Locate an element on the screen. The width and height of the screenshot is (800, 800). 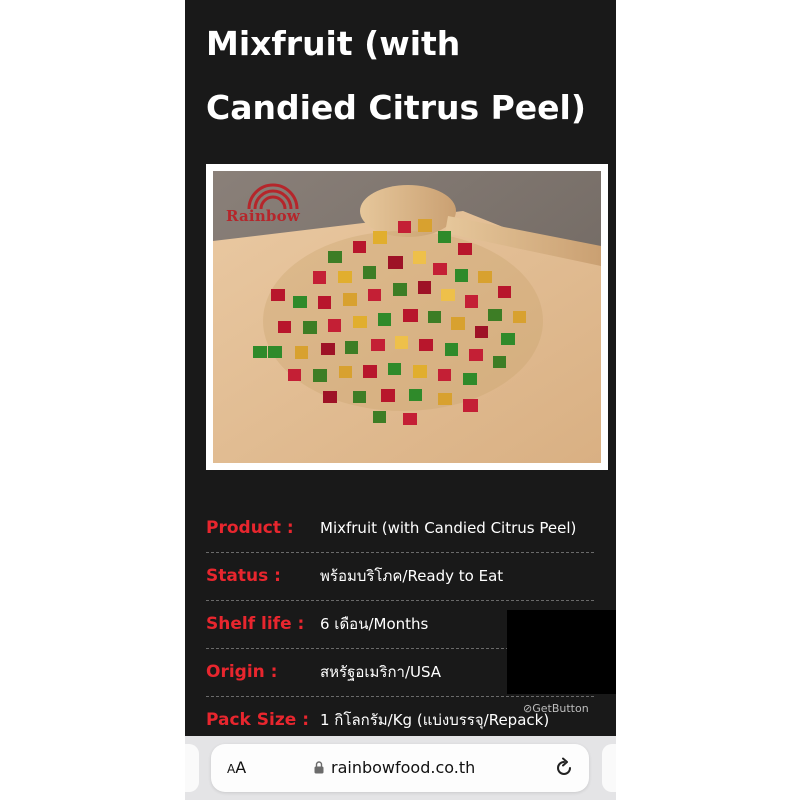
lock-icon is located at coordinates (319, 767).